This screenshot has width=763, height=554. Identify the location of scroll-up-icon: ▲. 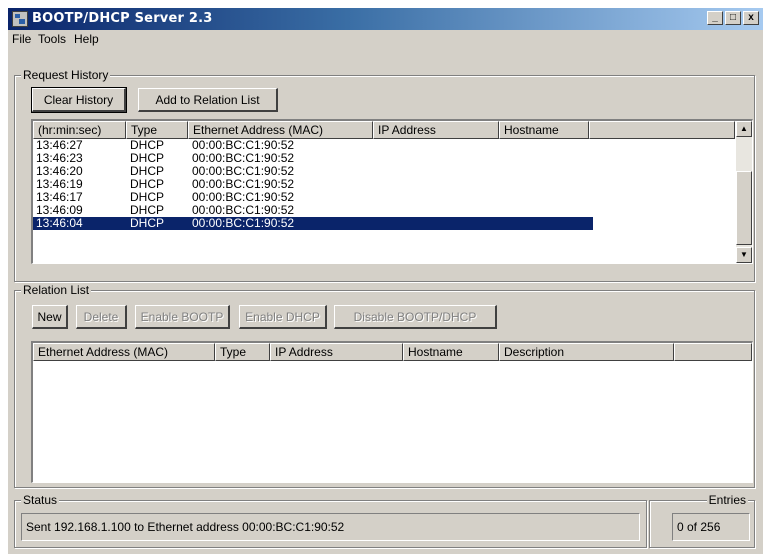
(744, 129).